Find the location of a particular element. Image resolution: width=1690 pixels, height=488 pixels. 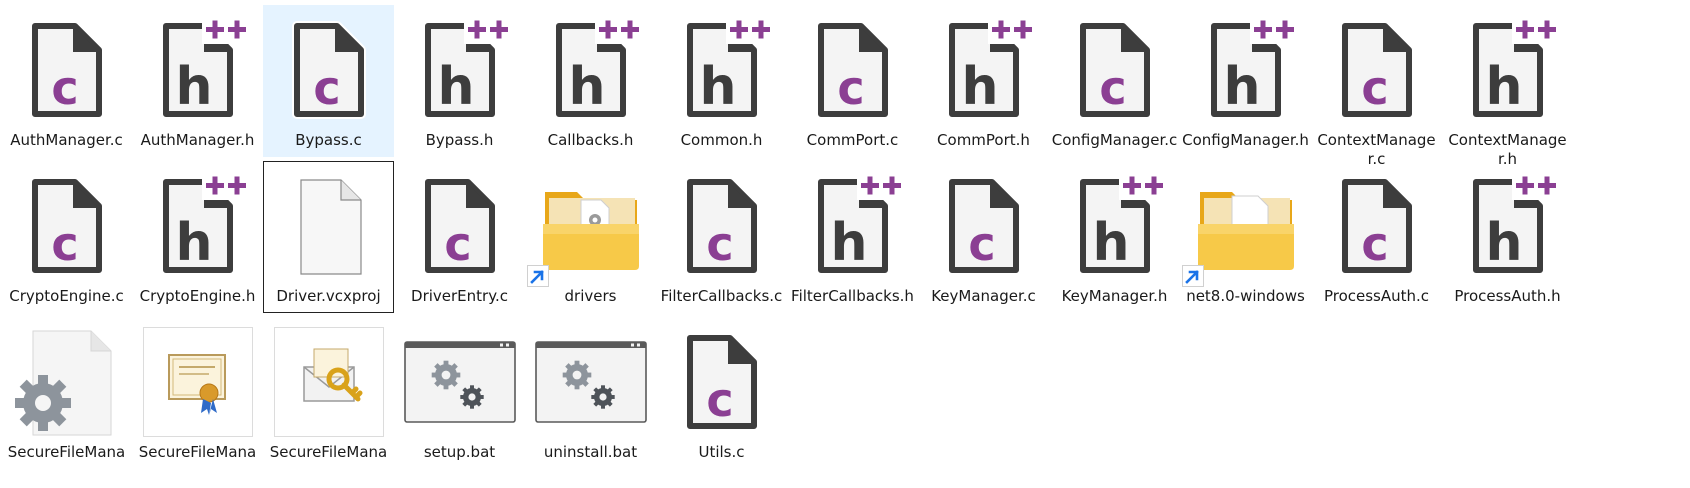

file-item: c ContextManager.c is located at coordinates (1376, 86).